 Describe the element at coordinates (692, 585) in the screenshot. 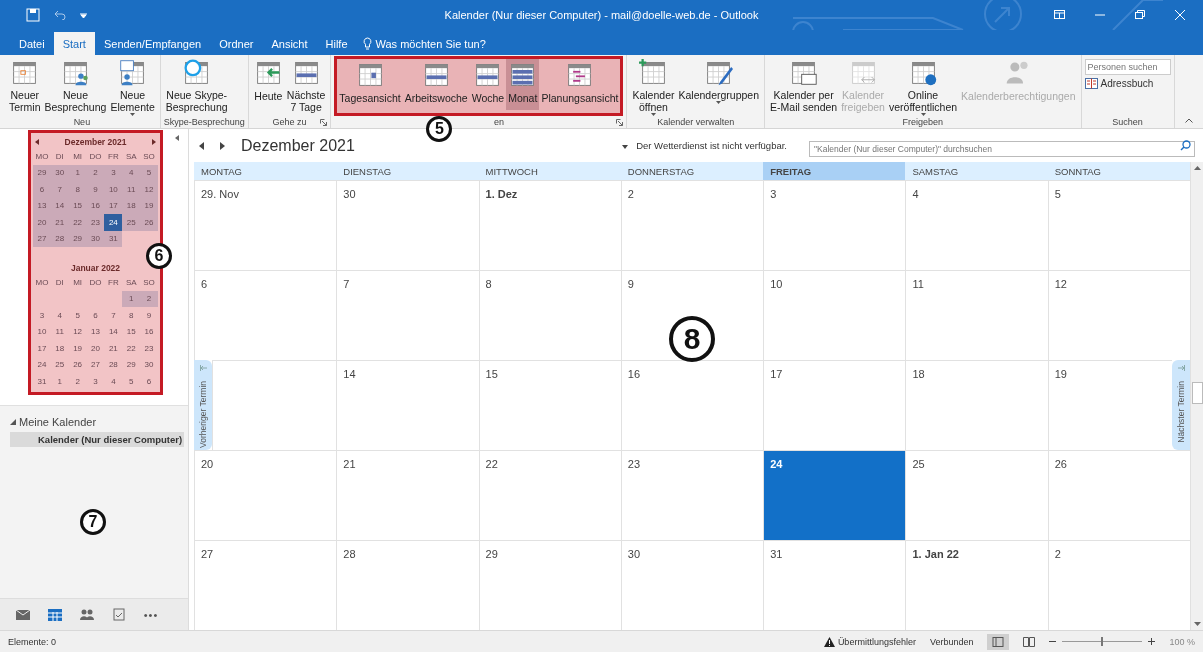

I see `day-cell: 30` at that location.